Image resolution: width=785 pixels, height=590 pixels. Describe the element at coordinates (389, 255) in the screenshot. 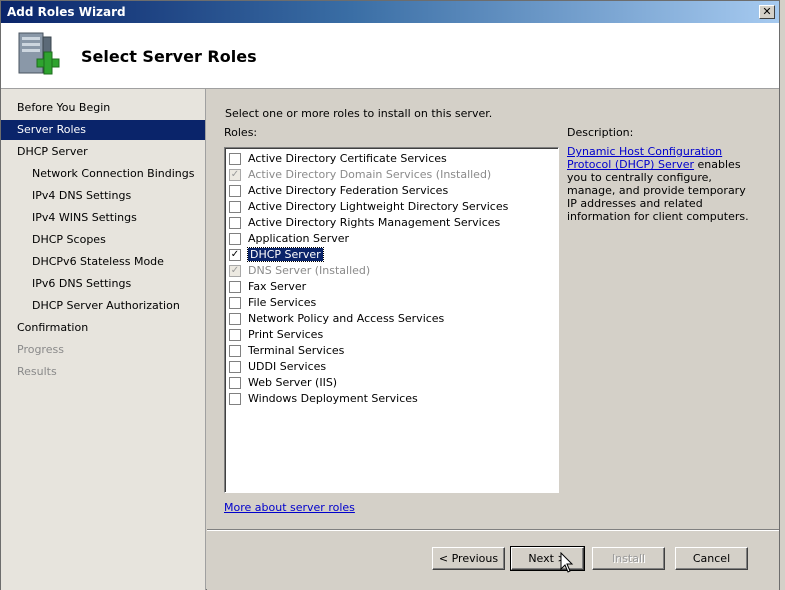

I see `role-item: ✓ DHCP Server` at that location.